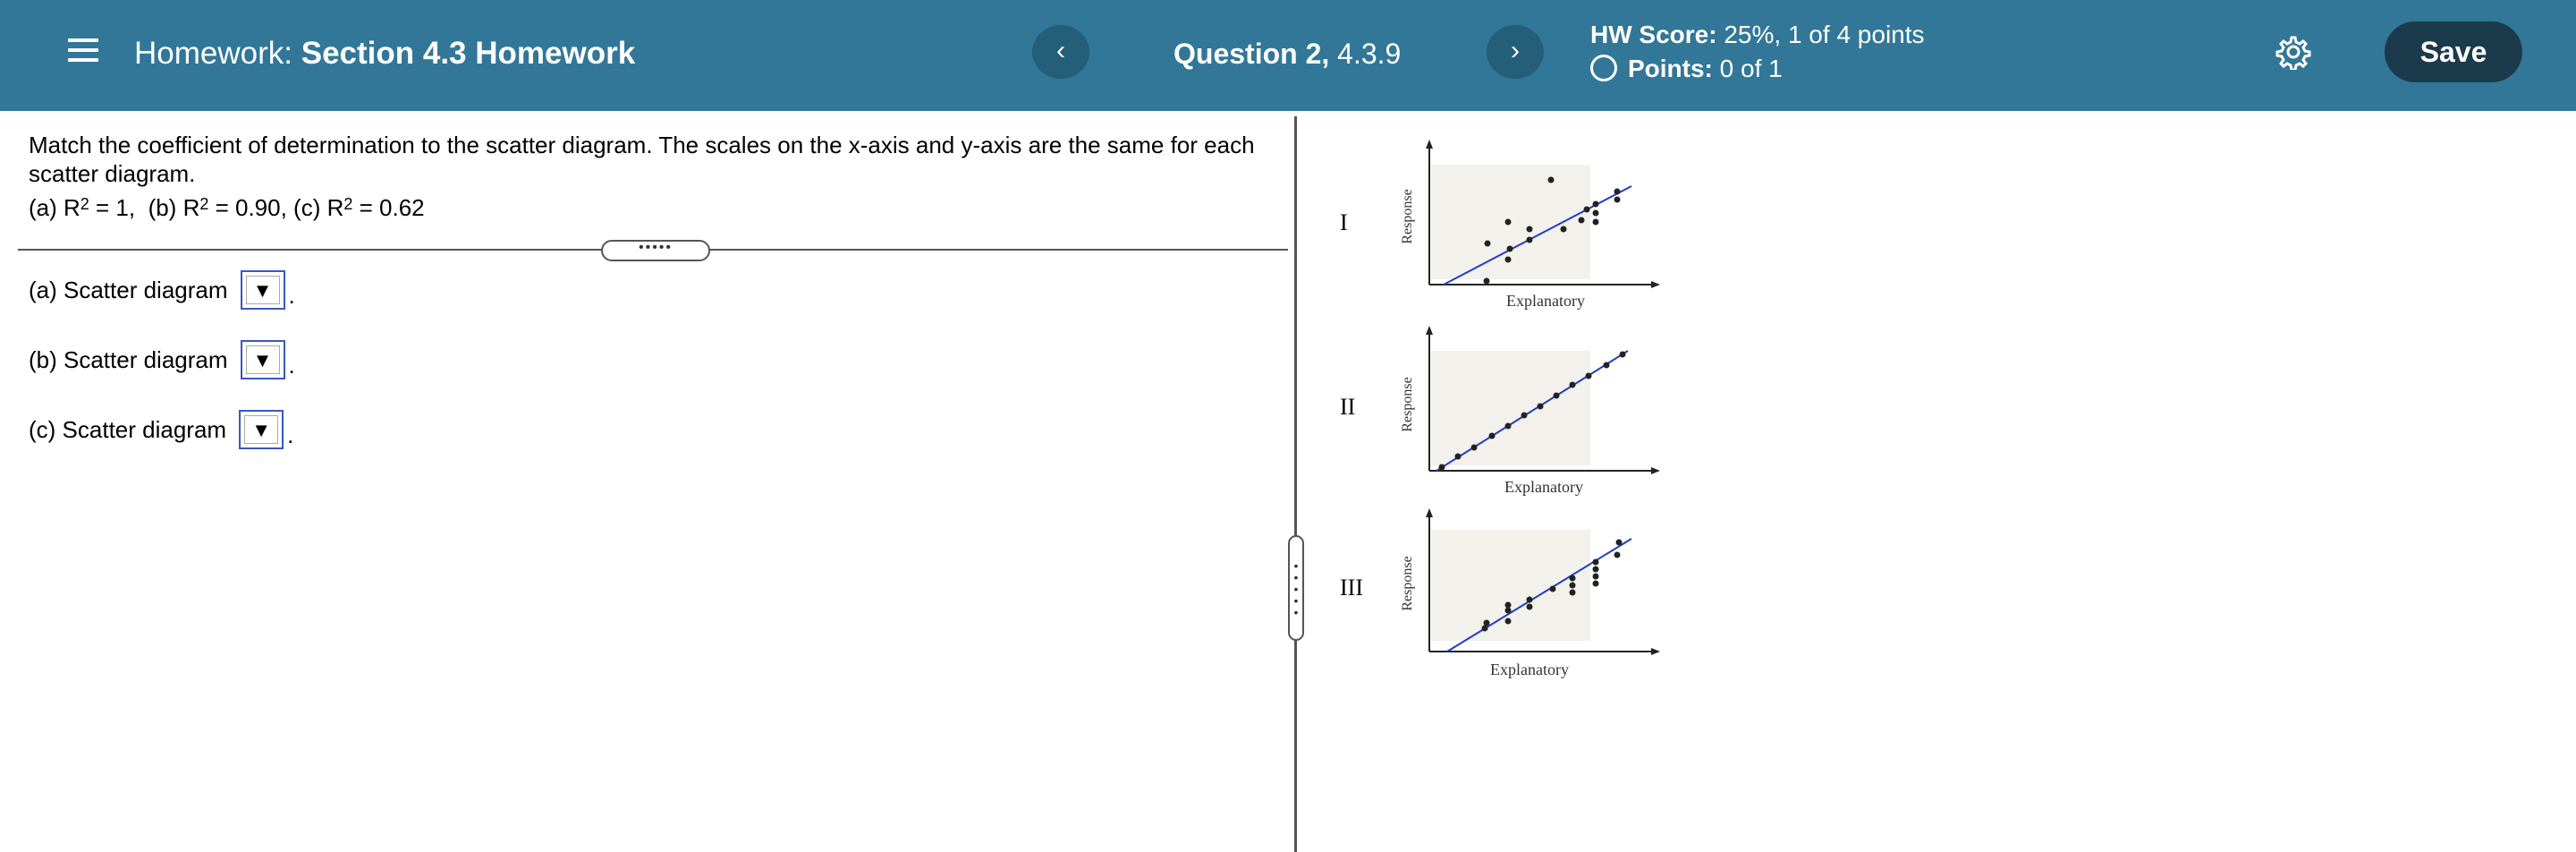 The width and height of the screenshot is (2576, 852). I want to click on homework-title: Homework: Section 4.3 Homework, so click(384, 53).